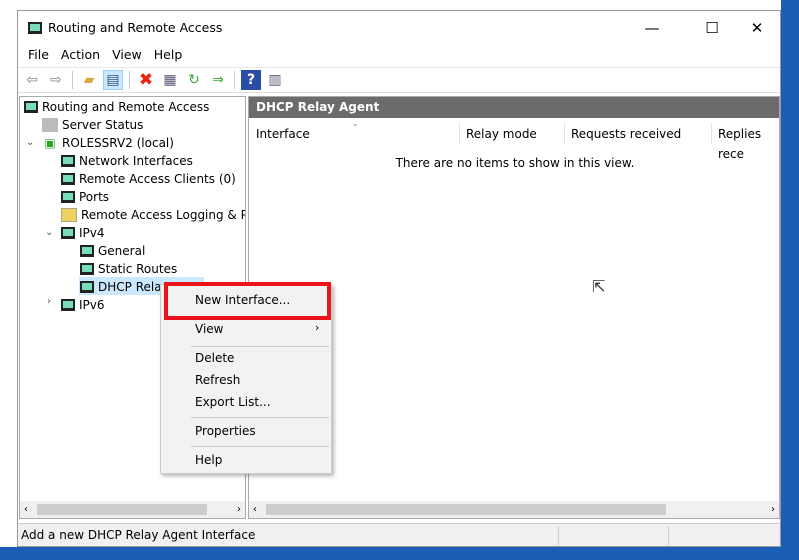 This screenshot has width=799, height=560. What do you see at coordinates (225, 431) in the screenshot?
I see `menu-item-properties: Properties` at bounding box center [225, 431].